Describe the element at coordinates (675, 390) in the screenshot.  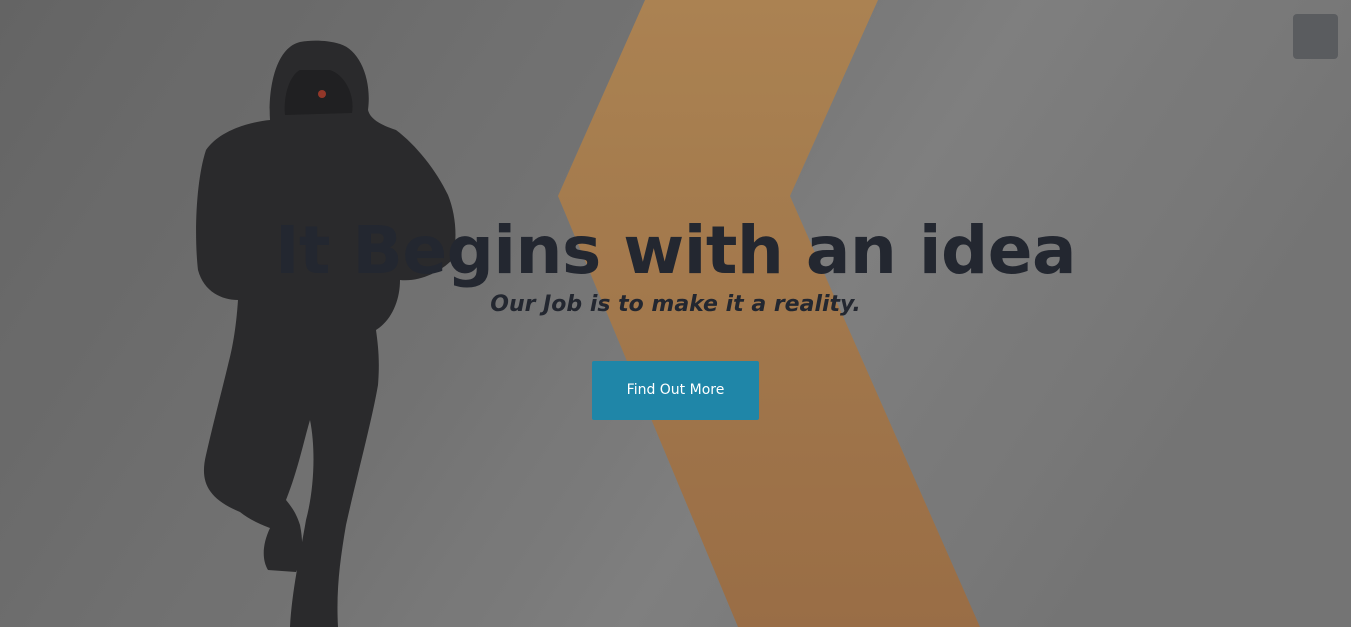
I see `find-out-more-button: Find Out More` at that location.